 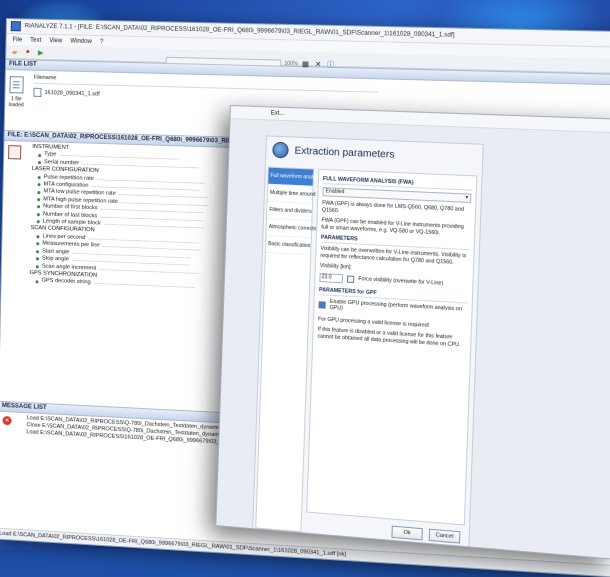 What do you see at coordinates (280, 150) in the screenshot?
I see `settings-icon` at bounding box center [280, 150].